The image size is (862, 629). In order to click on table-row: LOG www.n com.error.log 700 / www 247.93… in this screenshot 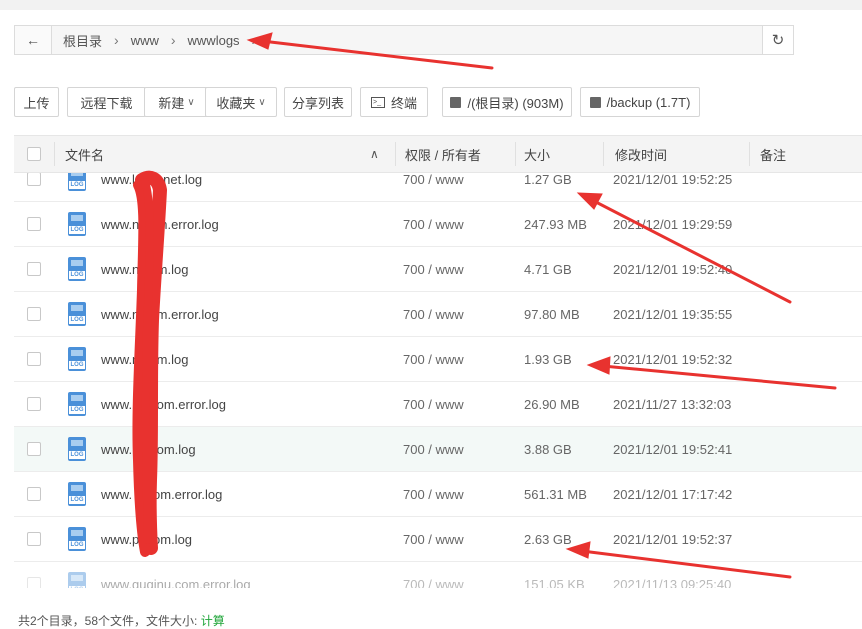, I will do `click(438, 224)`.